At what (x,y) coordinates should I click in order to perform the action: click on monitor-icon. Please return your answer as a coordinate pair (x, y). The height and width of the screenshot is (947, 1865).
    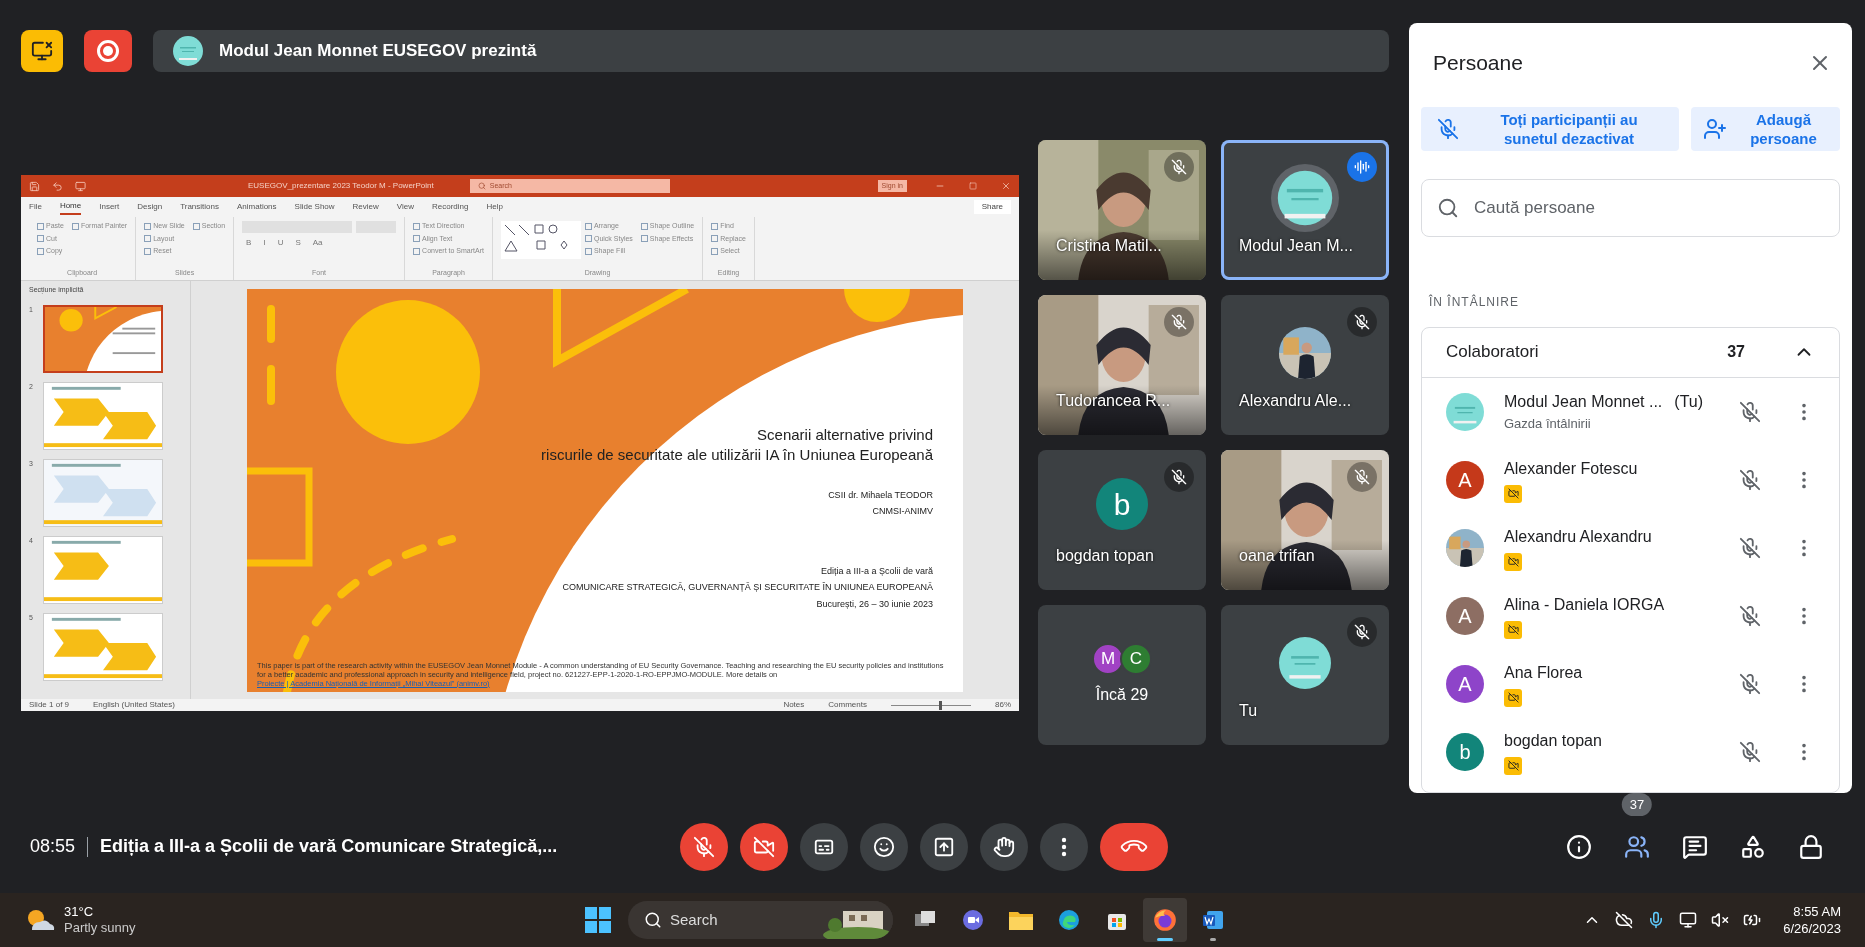
    Looking at the image, I should click on (80, 186).